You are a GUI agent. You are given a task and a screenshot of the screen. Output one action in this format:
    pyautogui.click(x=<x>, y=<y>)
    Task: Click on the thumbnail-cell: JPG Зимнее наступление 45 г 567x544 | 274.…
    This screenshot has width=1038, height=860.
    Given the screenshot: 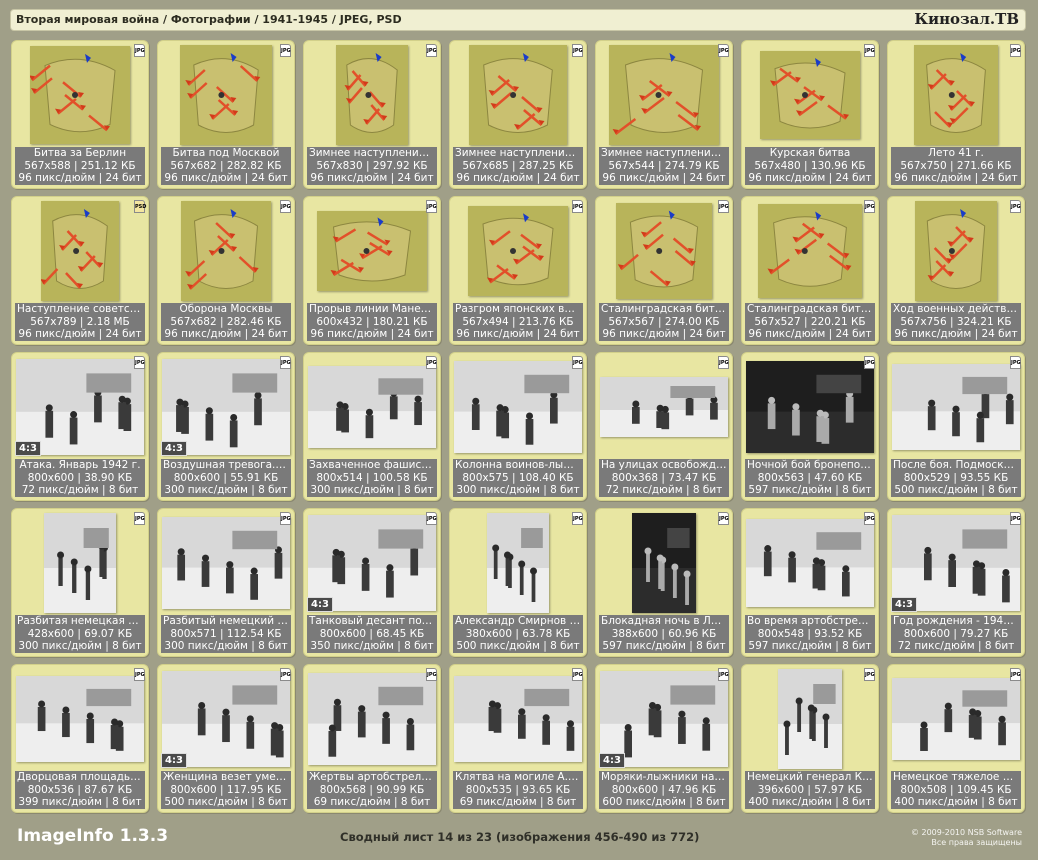 What is the action you would take?
    pyautogui.click(x=664, y=114)
    